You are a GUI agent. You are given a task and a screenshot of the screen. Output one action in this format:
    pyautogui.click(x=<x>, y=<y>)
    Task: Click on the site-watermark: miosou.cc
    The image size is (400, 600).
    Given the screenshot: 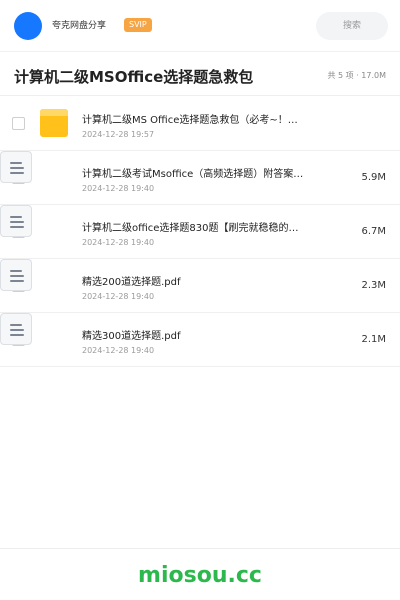 What is the action you would take?
    pyautogui.click(x=200, y=575)
    